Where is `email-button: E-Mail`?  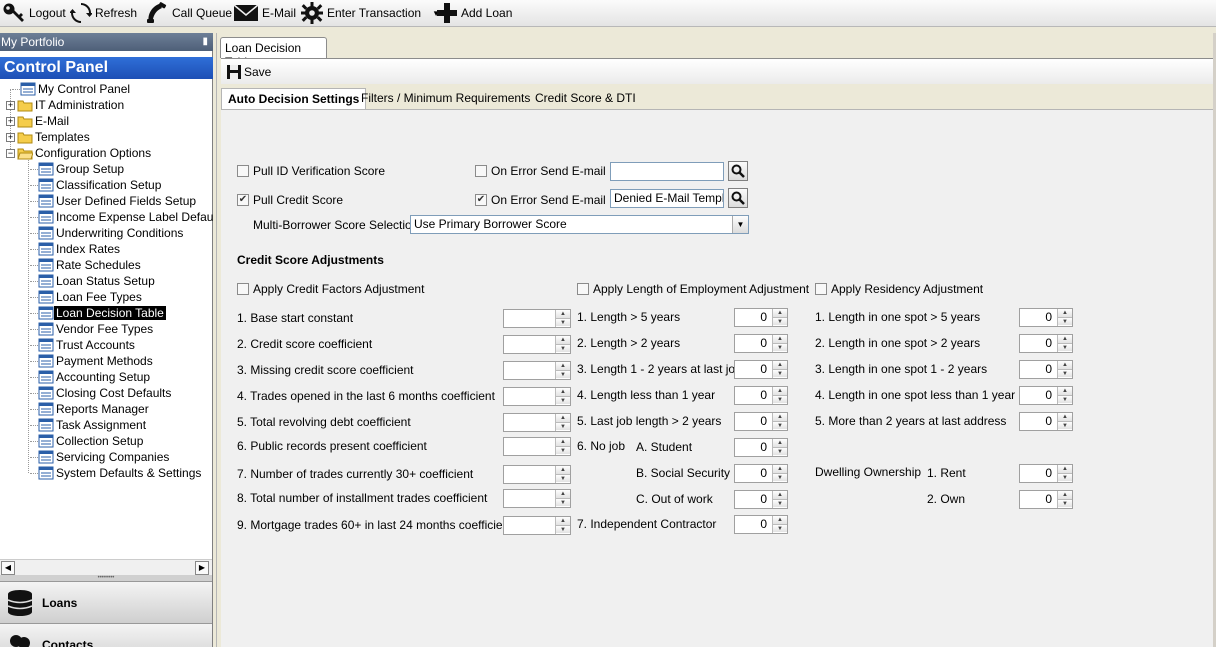
email-button: E-Mail is located at coordinates (264, 13).